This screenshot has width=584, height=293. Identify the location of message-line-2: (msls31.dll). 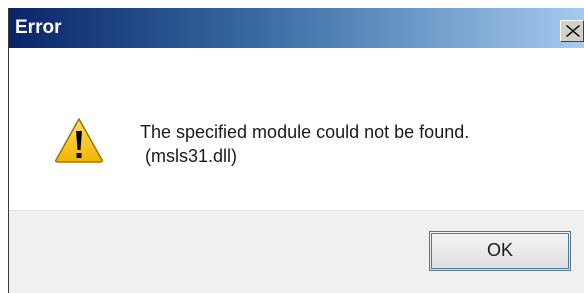
(189, 156).